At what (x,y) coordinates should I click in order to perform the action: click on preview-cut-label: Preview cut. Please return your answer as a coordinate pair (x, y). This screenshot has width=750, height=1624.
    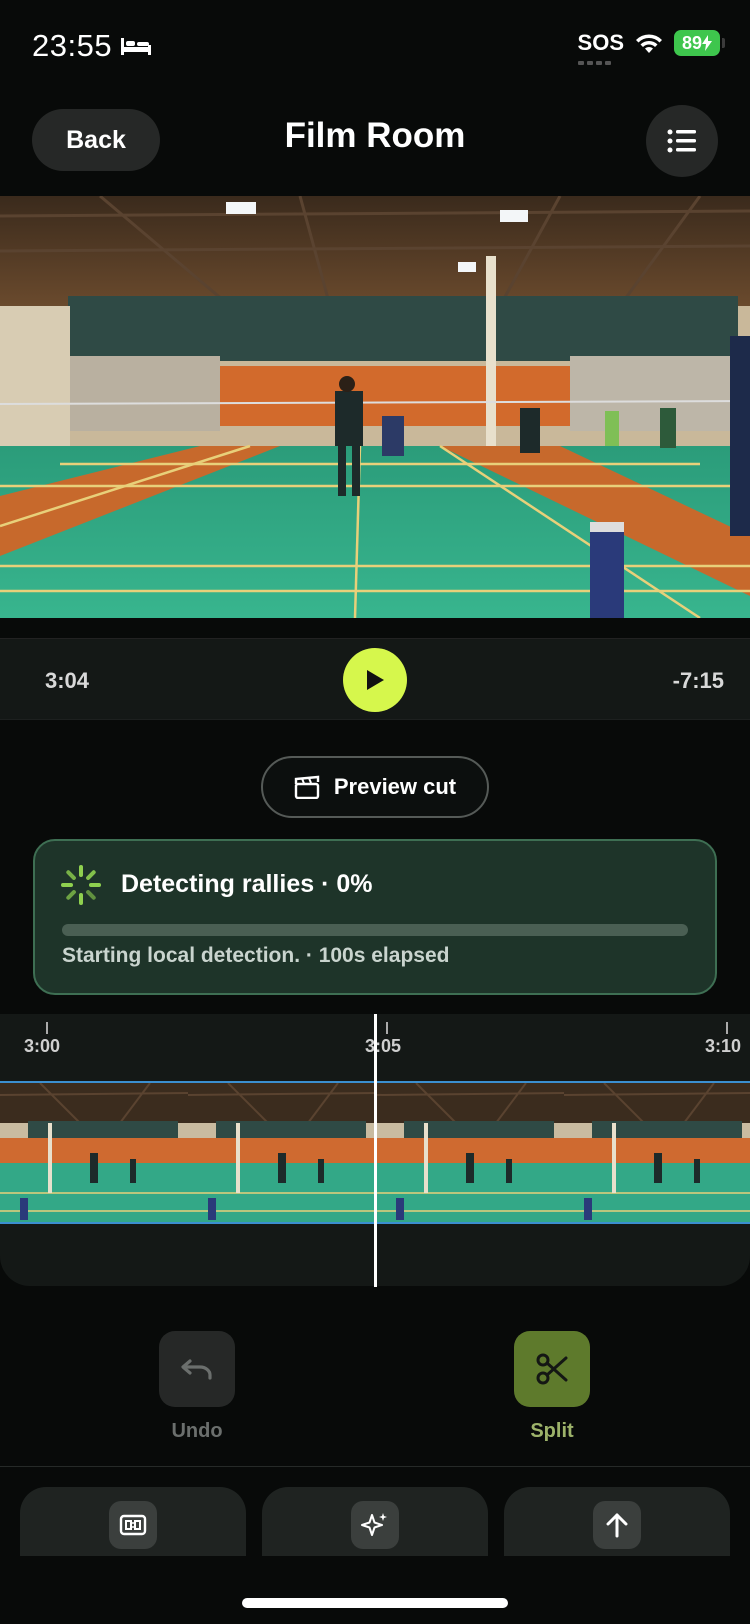
    Looking at the image, I should click on (395, 786).